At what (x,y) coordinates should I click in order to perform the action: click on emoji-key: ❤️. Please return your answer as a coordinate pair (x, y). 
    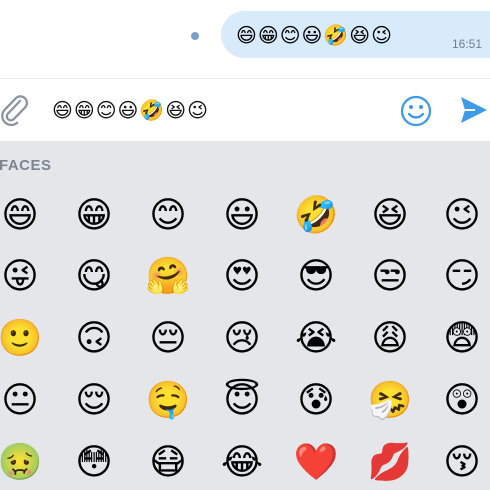
    Looking at the image, I should click on (316, 463).